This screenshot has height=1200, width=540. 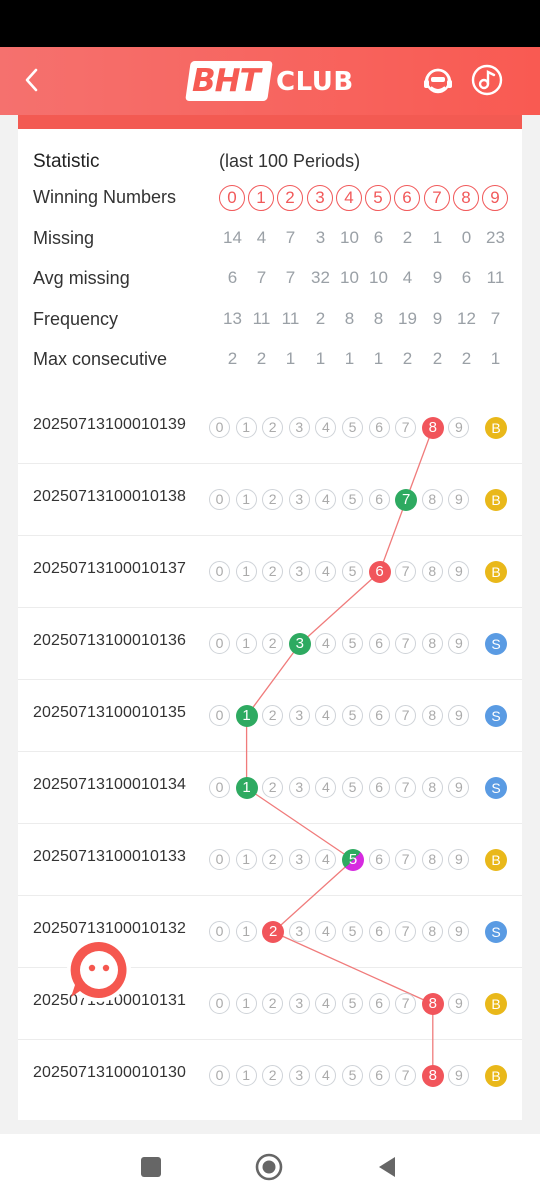 What do you see at coordinates (271, 81) in the screenshot?
I see `bht-club-logo: BHT CLUB` at bounding box center [271, 81].